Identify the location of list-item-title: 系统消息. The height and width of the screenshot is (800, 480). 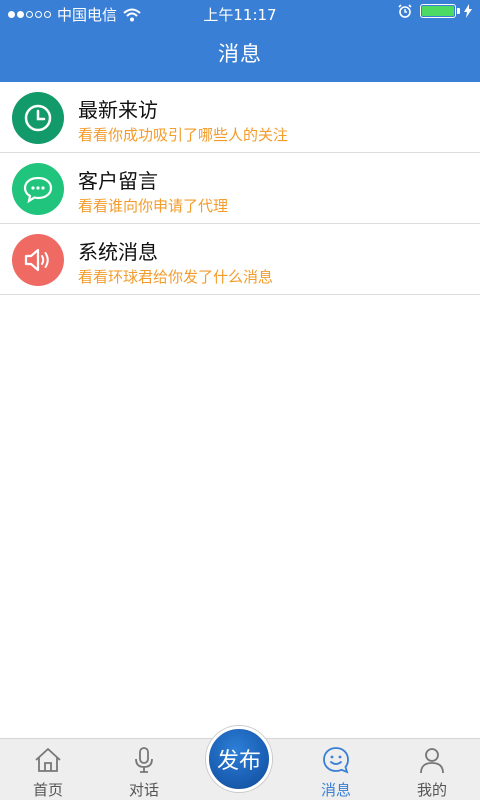
(118, 252).